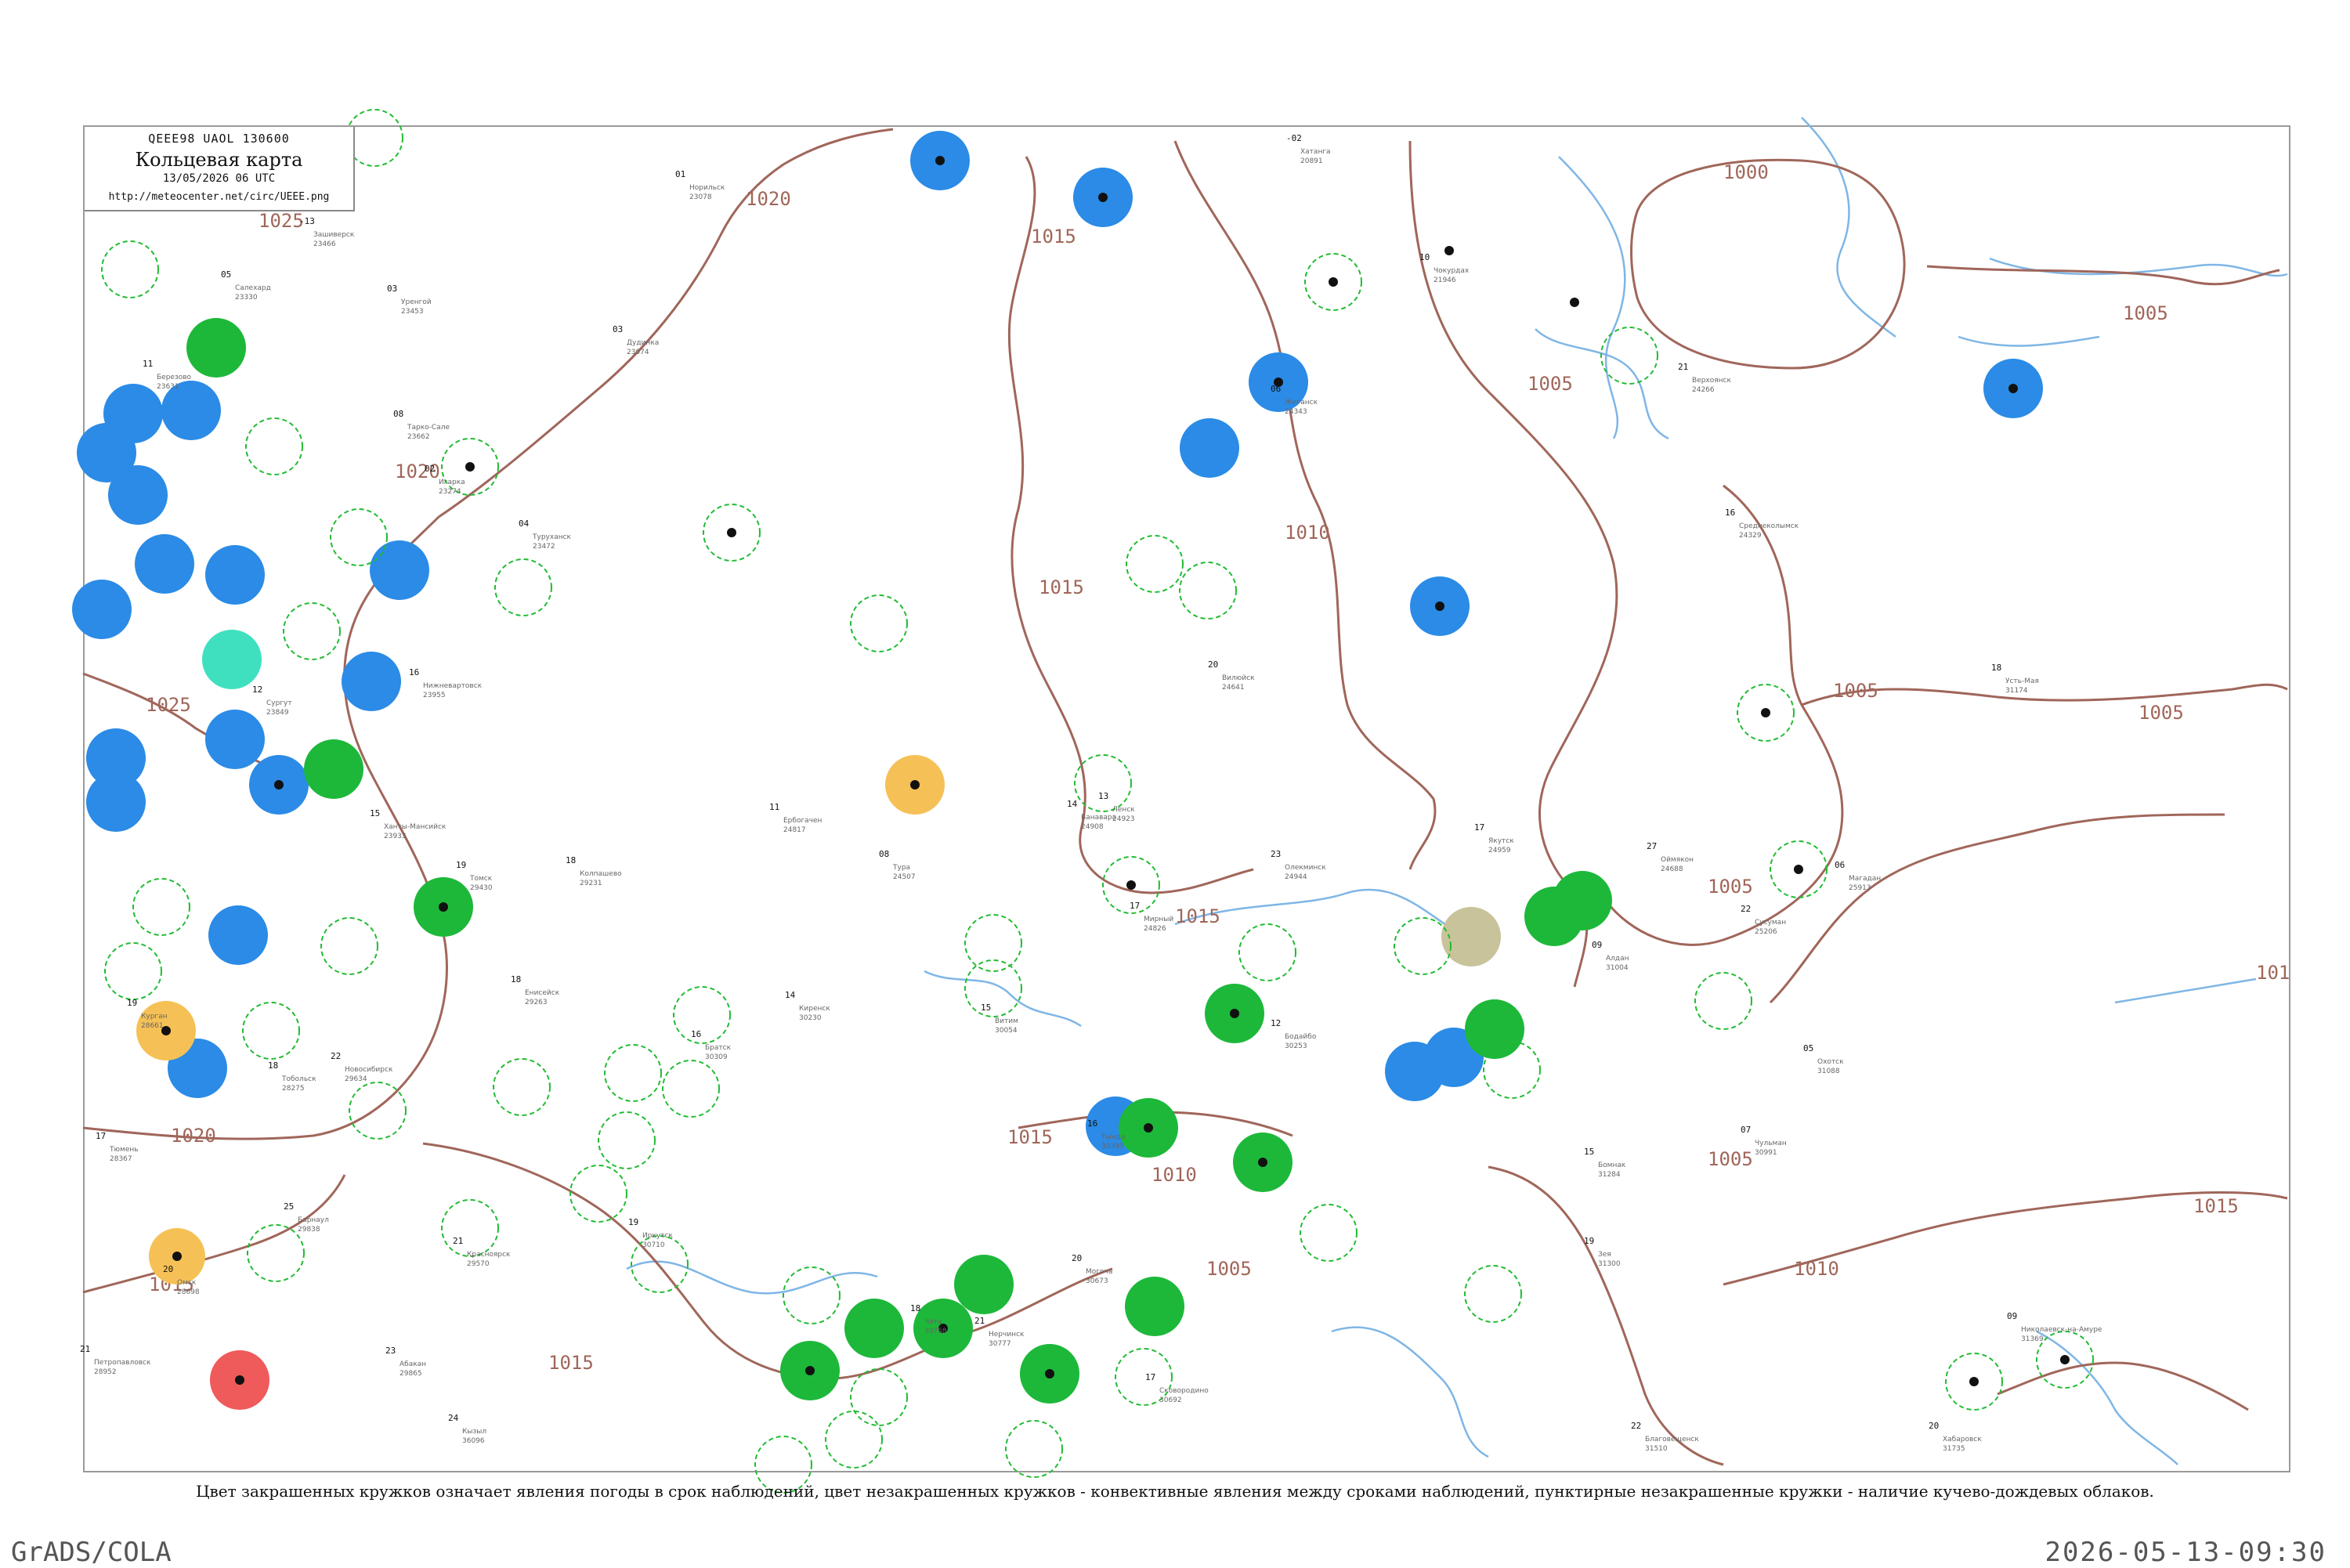  What do you see at coordinates (246, 298) in the screenshot?
I see `station-id: 23330` at bounding box center [246, 298].